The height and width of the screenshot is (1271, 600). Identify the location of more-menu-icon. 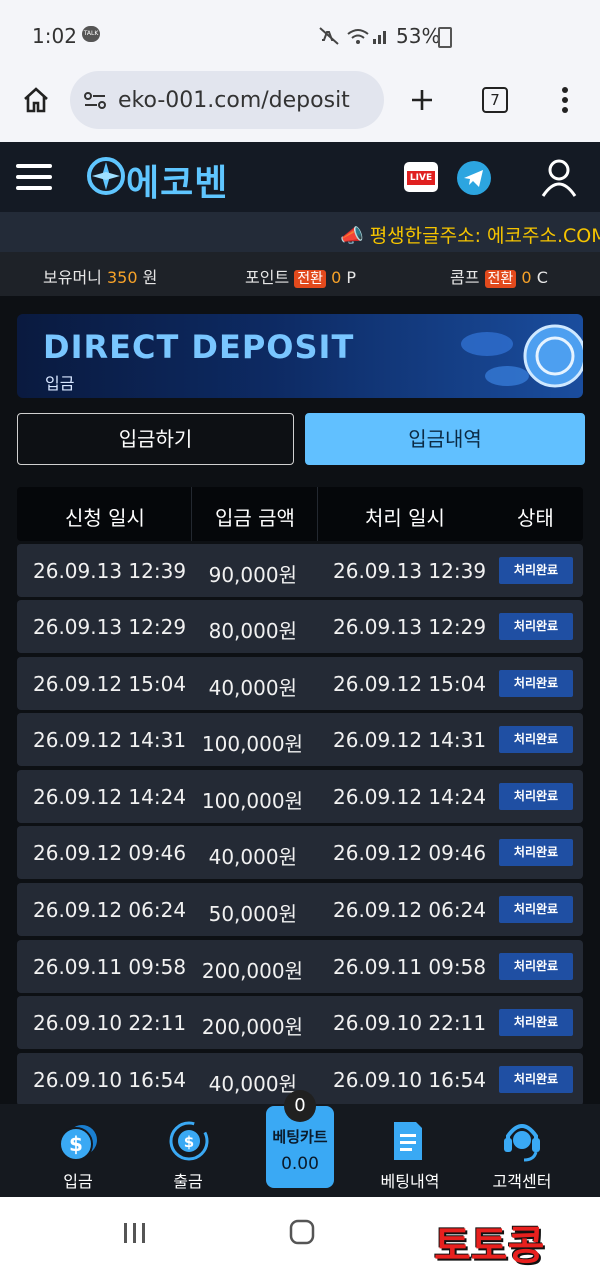
(565, 100).